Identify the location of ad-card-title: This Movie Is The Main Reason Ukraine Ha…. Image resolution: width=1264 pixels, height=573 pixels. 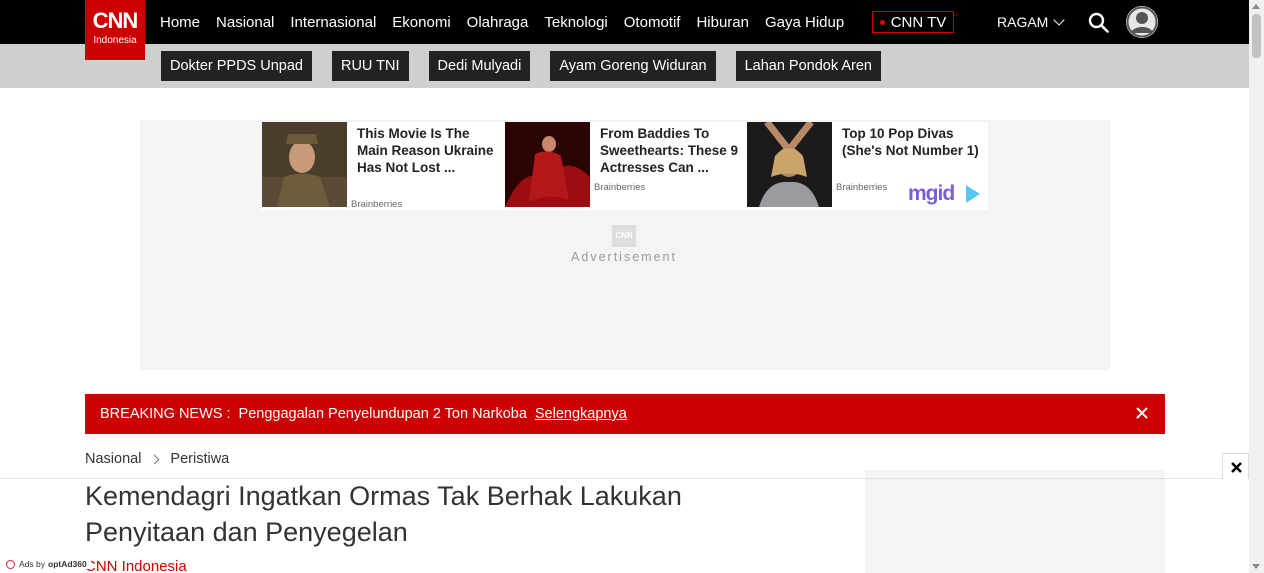
(425, 150).